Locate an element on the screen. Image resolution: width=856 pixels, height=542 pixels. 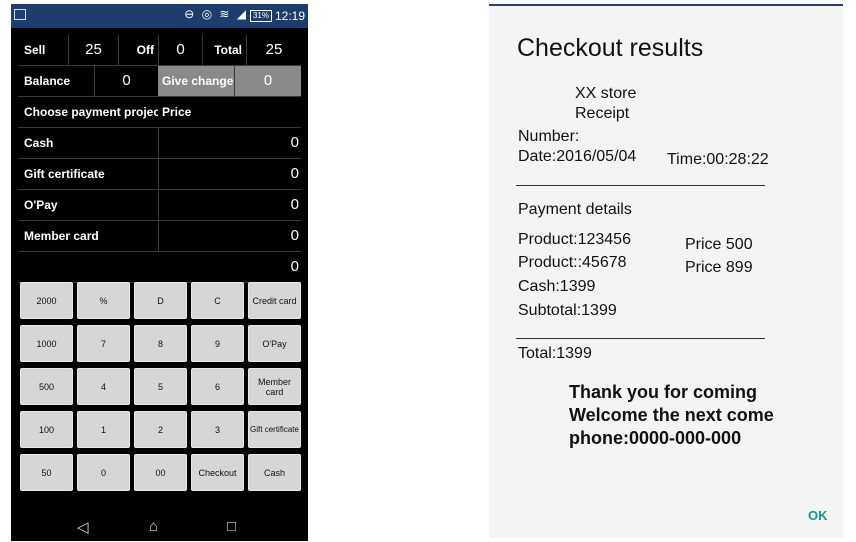
receipt-number: Number: is located at coordinates (549, 136).